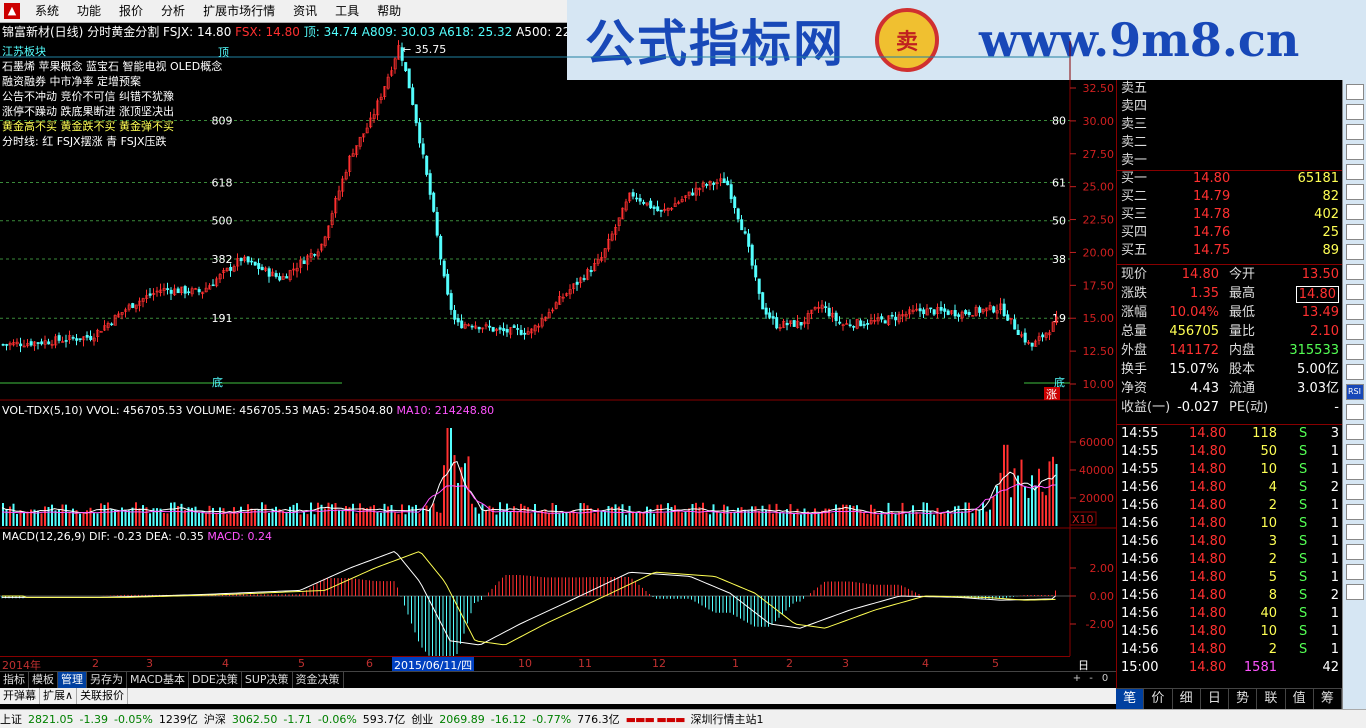 The height and width of the screenshot is (728, 1366). What do you see at coordinates (1230, 161) in the screenshot?
I see `ask-row: 卖一` at bounding box center [1230, 161].